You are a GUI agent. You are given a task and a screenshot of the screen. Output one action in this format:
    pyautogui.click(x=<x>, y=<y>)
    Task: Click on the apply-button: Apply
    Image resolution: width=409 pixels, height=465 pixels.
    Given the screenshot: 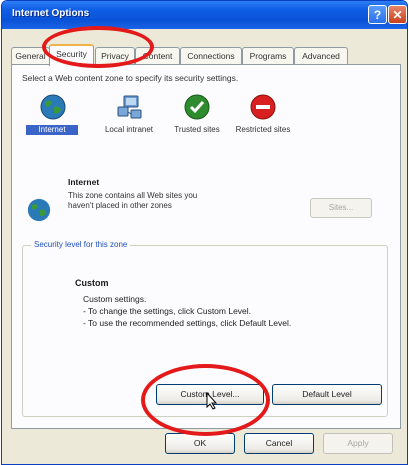 What is the action you would take?
    pyautogui.click(x=358, y=443)
    